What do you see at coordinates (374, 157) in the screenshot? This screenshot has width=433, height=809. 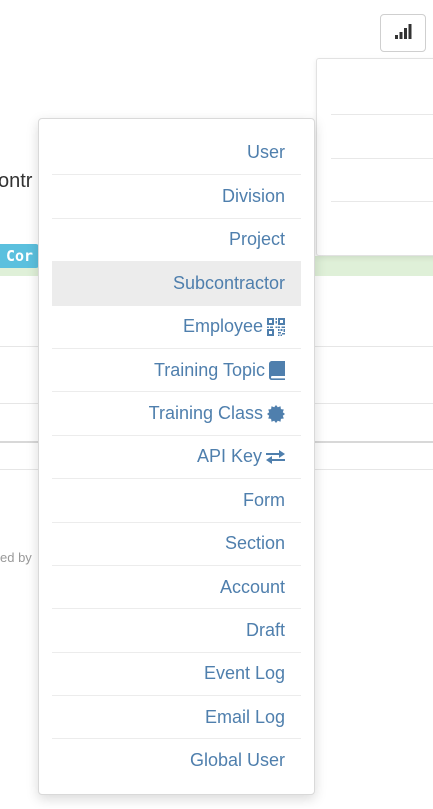 I see `secondary-dropdown-panel` at bounding box center [374, 157].